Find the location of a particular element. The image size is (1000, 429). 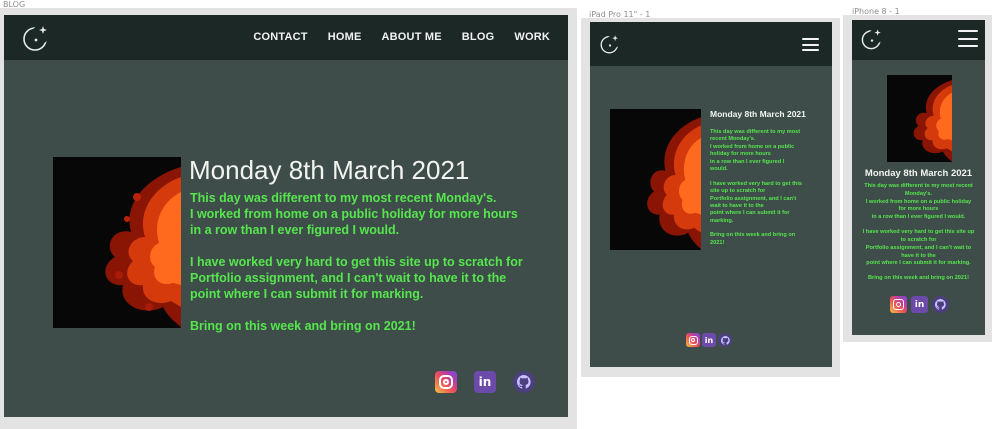

post-line: This day was different to my most is located at coordinates (755, 132).